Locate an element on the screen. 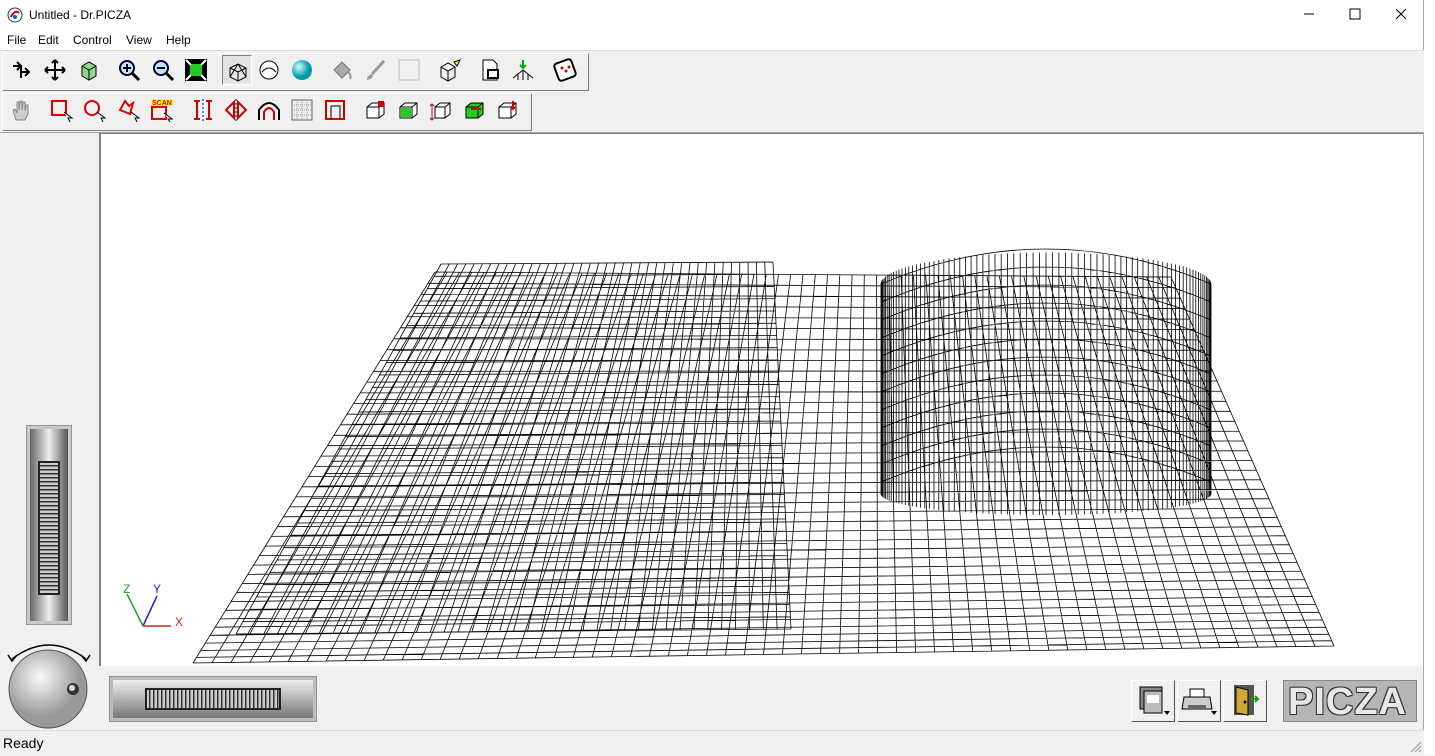 The width and height of the screenshot is (1435, 756). document-icon is located at coordinates (490, 70).